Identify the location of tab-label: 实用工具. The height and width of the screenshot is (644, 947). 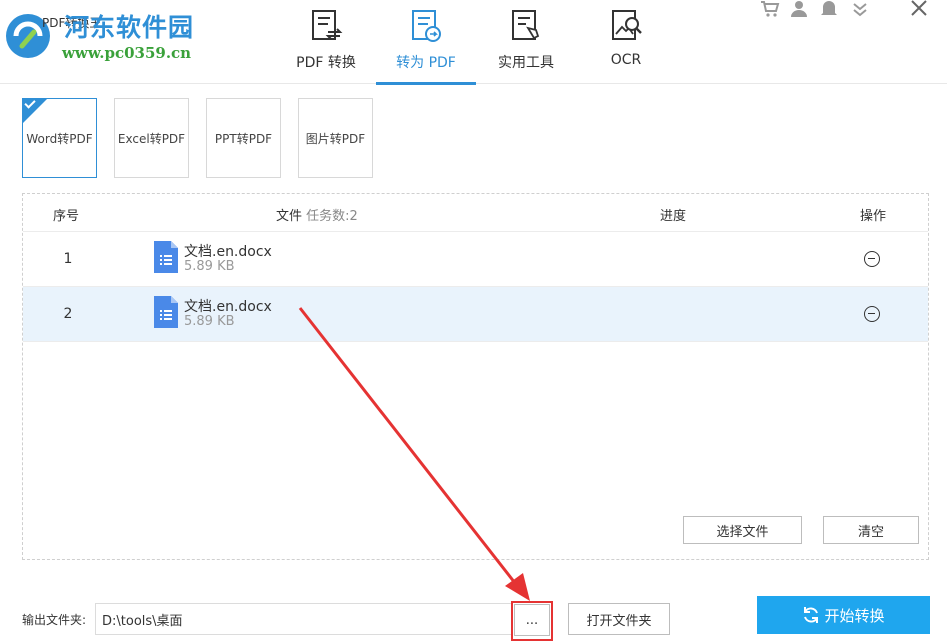
(526, 62).